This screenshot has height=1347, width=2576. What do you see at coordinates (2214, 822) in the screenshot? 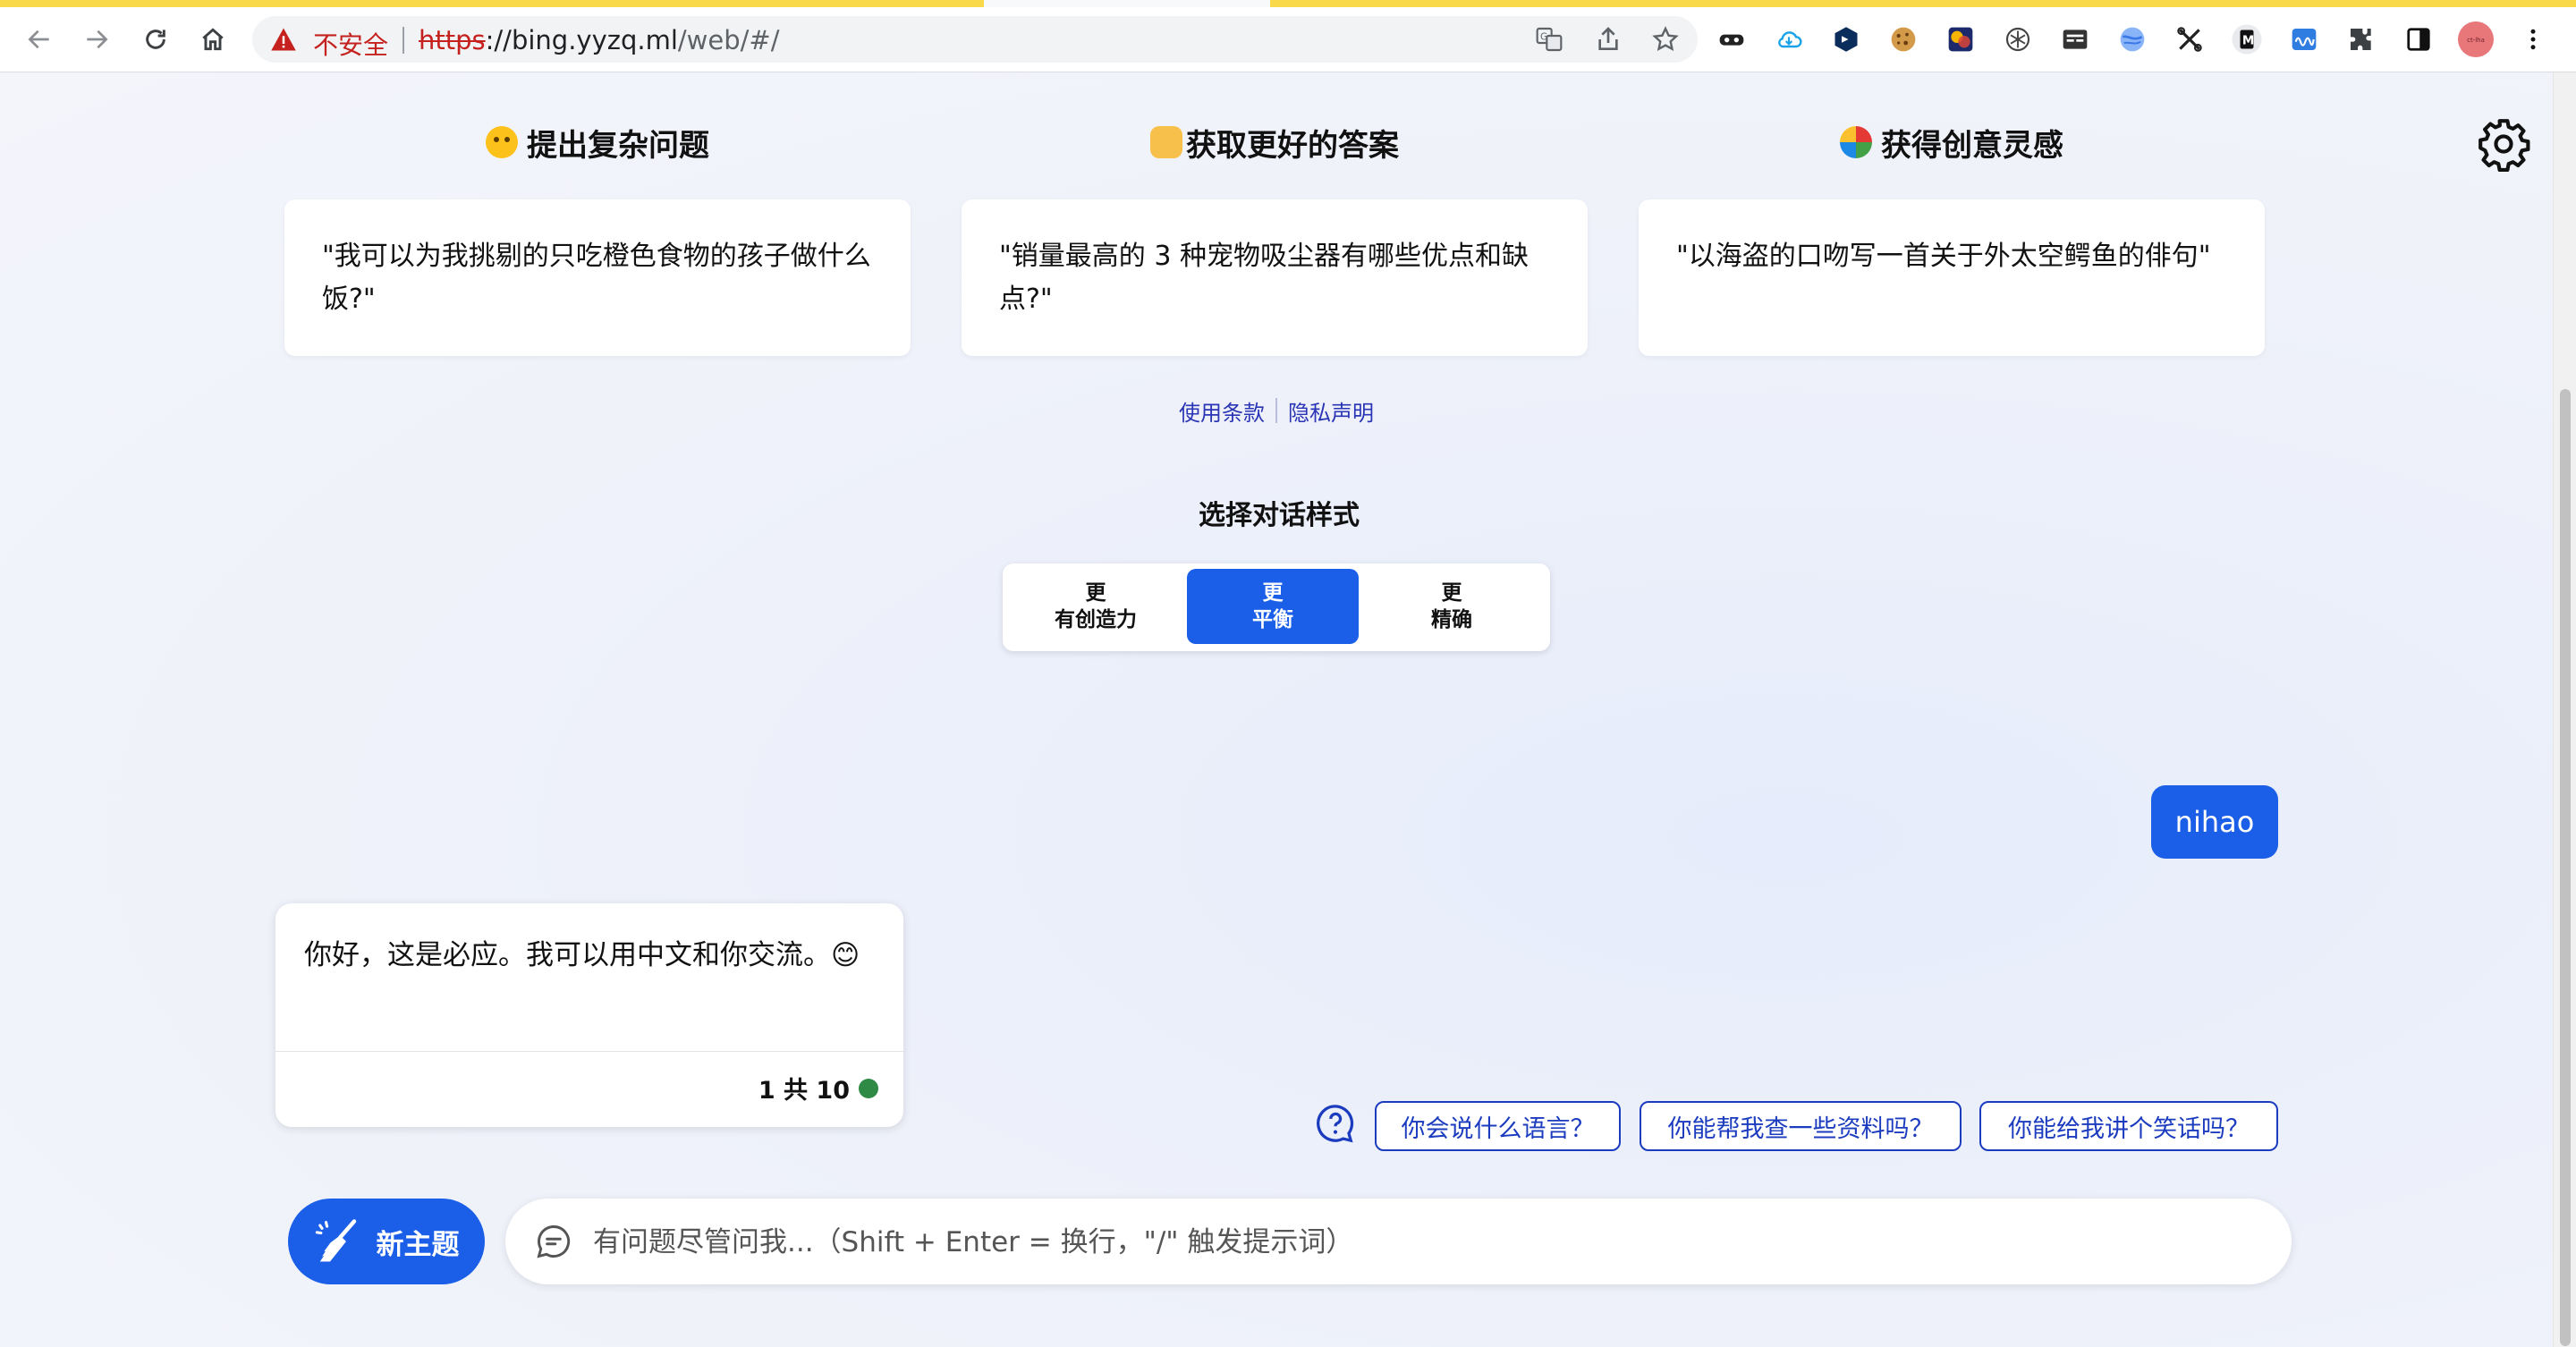
I see `user-message: nihao` at bounding box center [2214, 822].